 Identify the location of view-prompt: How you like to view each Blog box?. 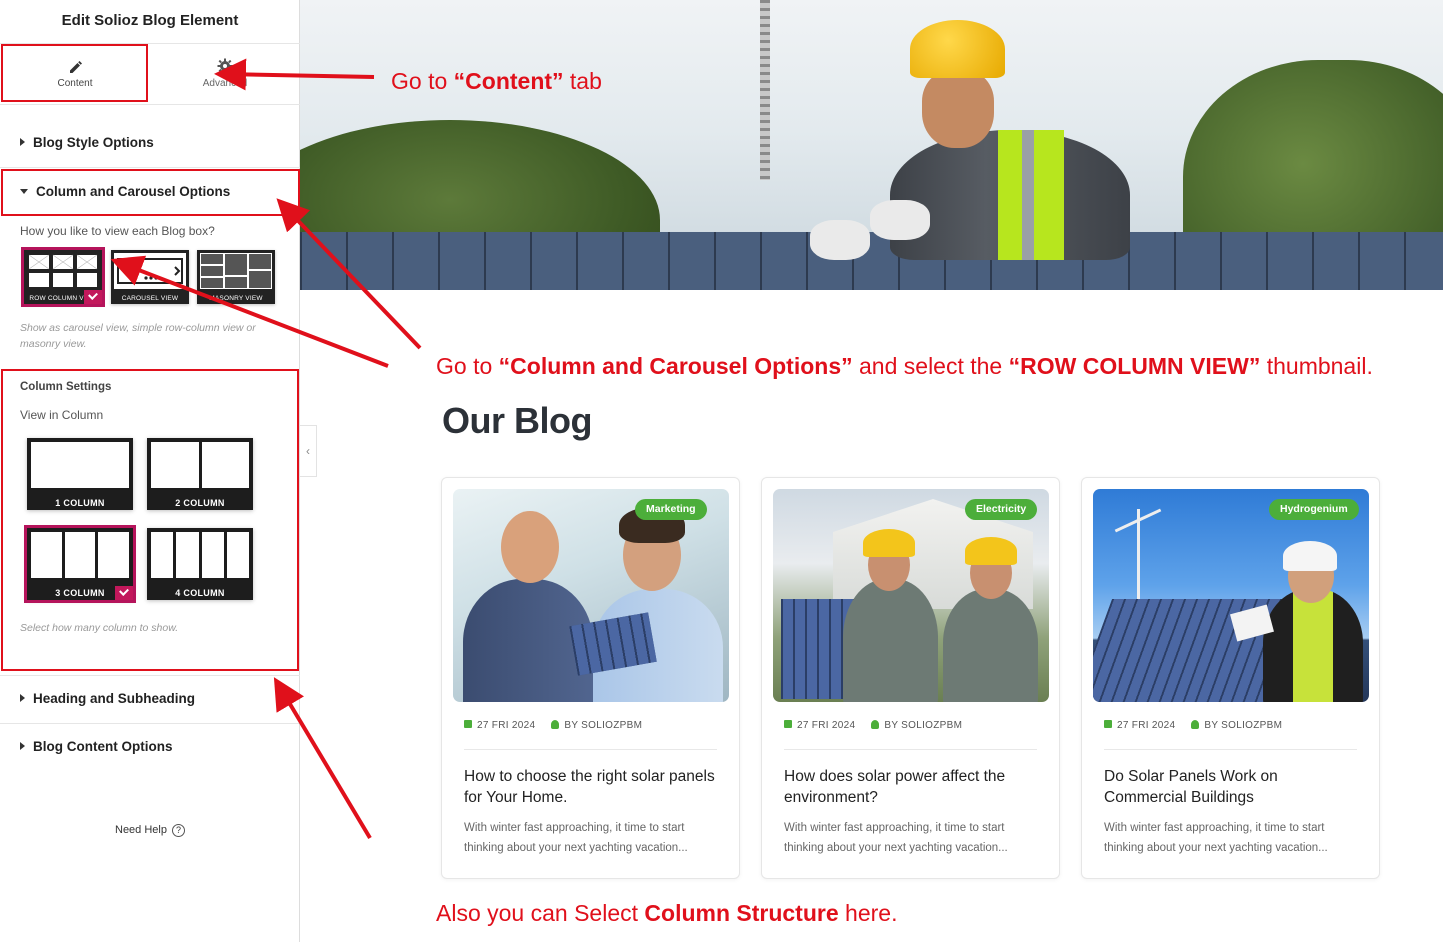
(117, 231).